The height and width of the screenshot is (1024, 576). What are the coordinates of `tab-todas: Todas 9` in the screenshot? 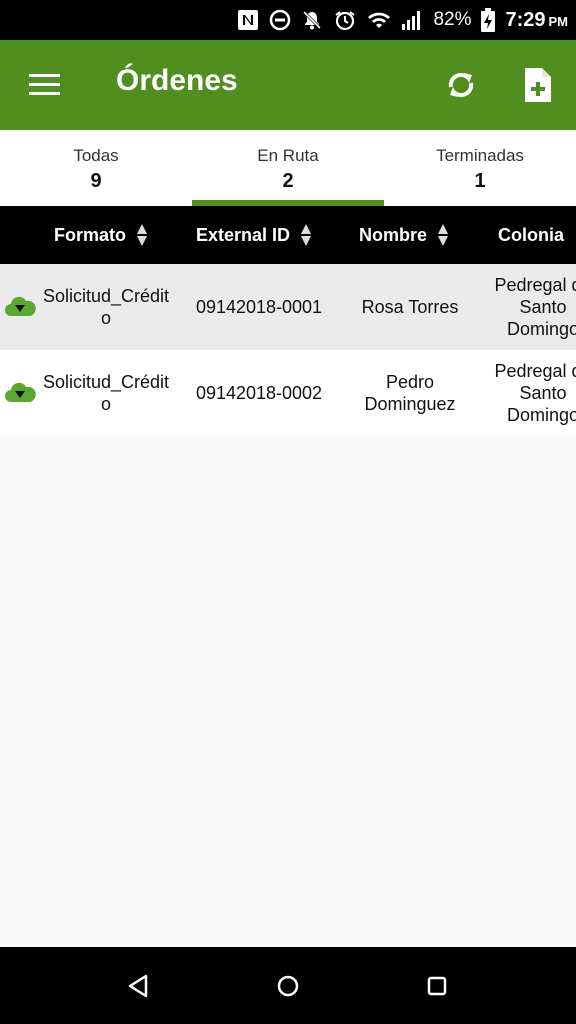 It's located at (96, 168).